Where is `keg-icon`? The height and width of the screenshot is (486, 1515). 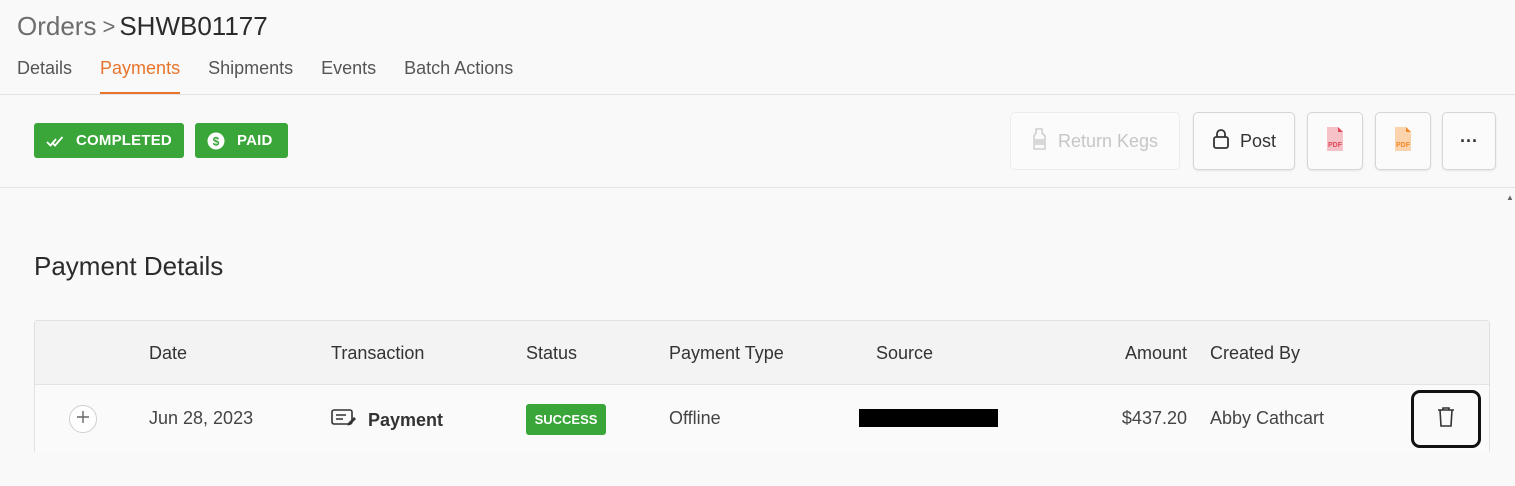
keg-icon is located at coordinates (1040, 141).